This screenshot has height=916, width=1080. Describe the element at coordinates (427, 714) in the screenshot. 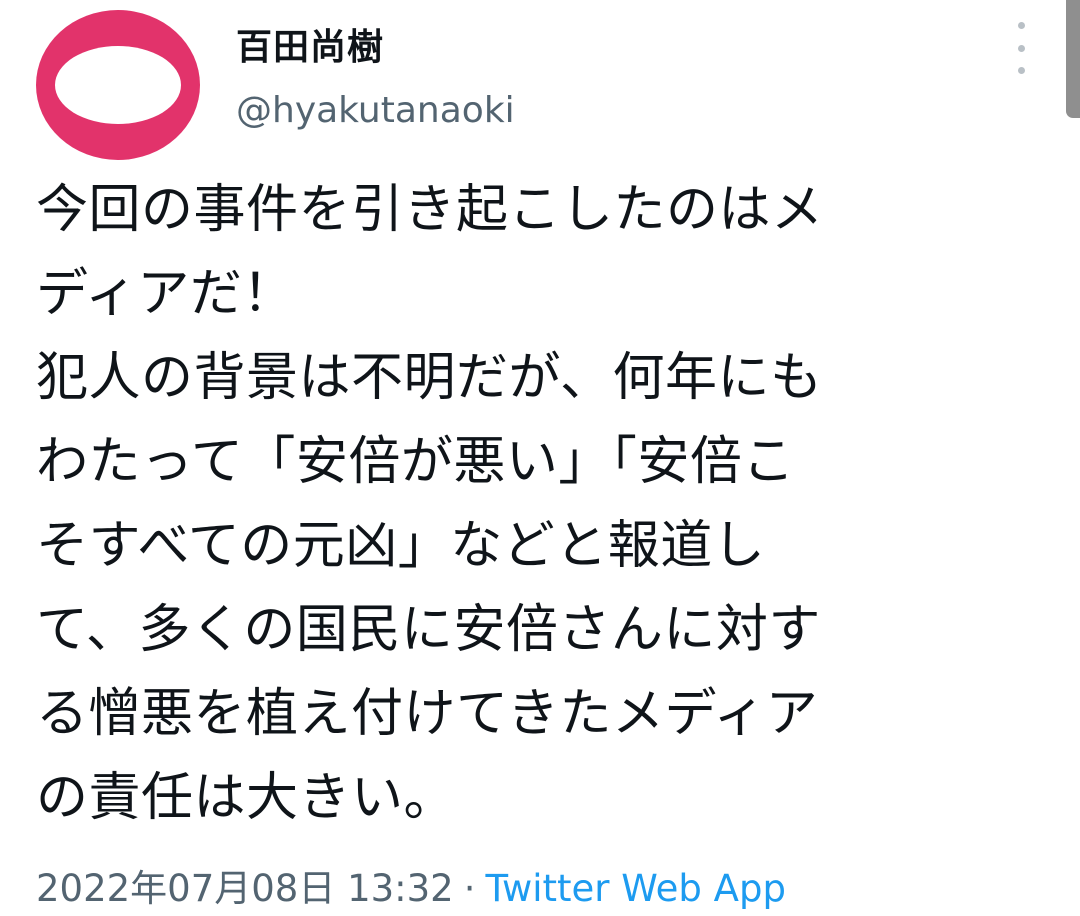

I see `tweet-text-line: る憎悪を植え付けてきたメディア` at that location.